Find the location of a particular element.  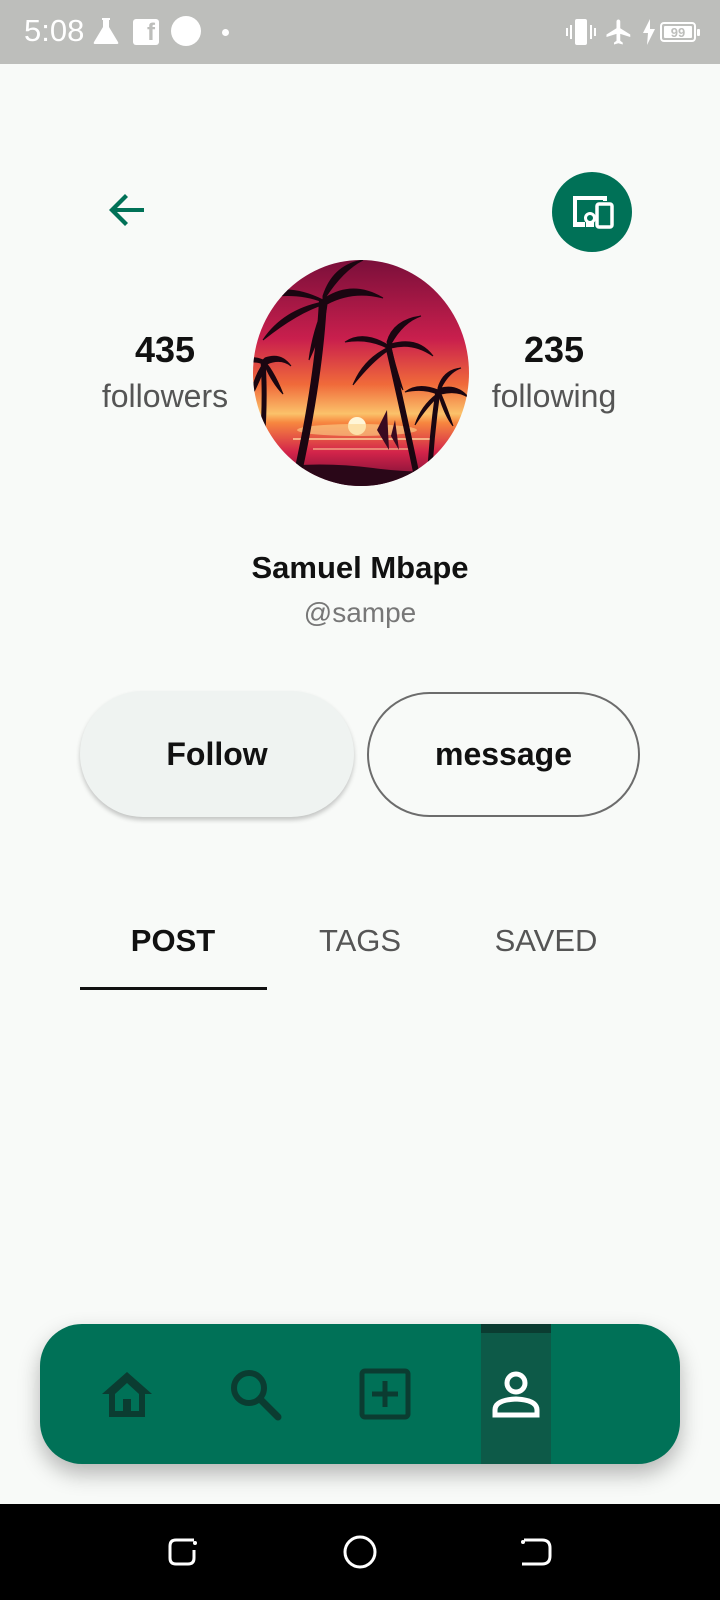

circle-icon is located at coordinates (186, 31).